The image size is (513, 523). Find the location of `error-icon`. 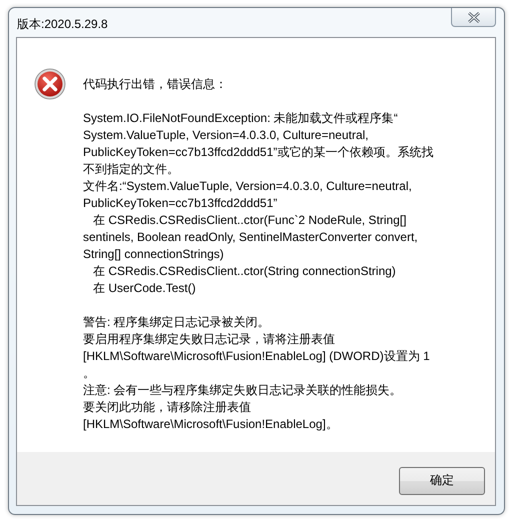

error-icon is located at coordinates (50, 84).